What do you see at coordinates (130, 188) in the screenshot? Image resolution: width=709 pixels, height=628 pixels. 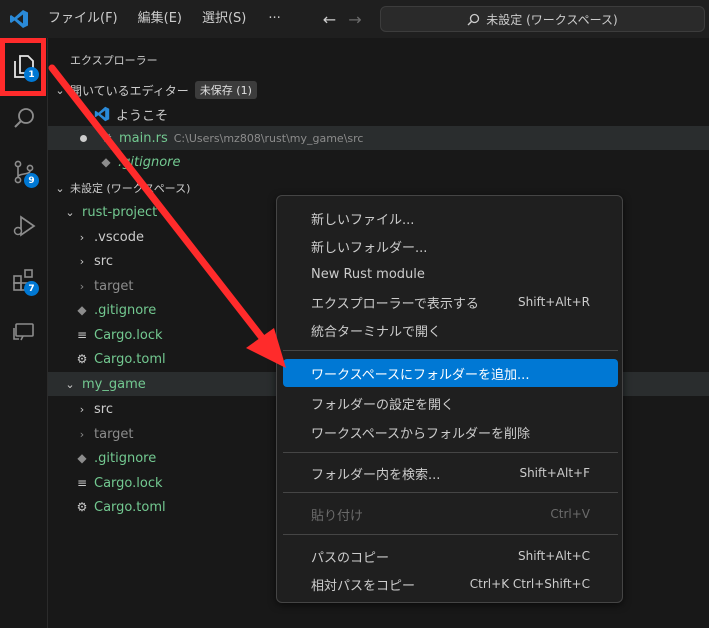 I see `workspace-label: 未設定 (ワークスペース)` at bounding box center [130, 188].